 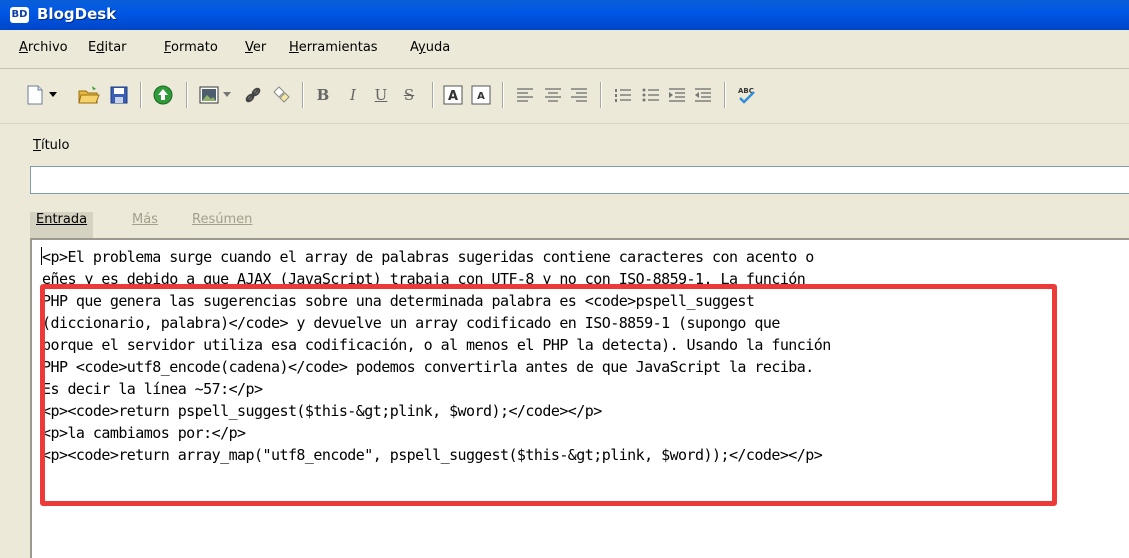 What do you see at coordinates (333, 47) in the screenshot?
I see `menu-herramientas: Herramientas` at bounding box center [333, 47].